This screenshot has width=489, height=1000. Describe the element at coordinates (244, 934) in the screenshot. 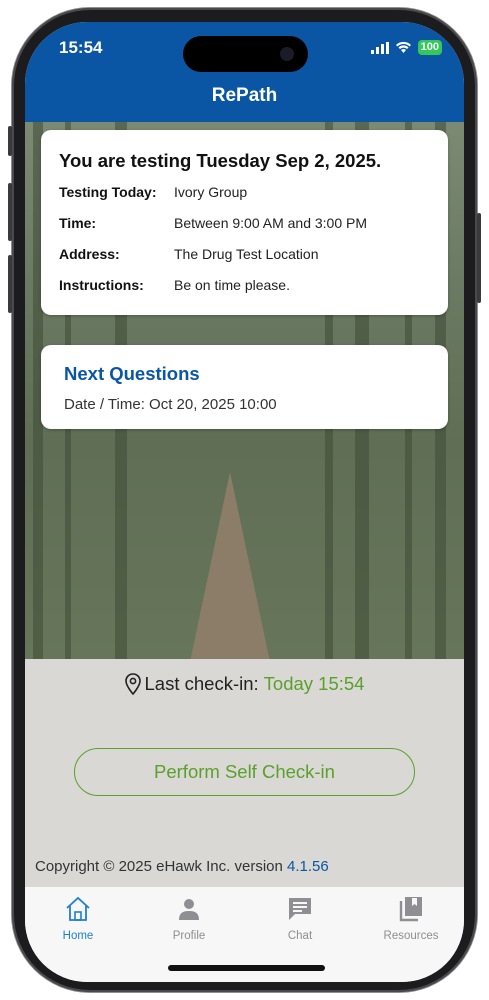

I see `tab-bar: Home Profile Chat Resources` at that location.